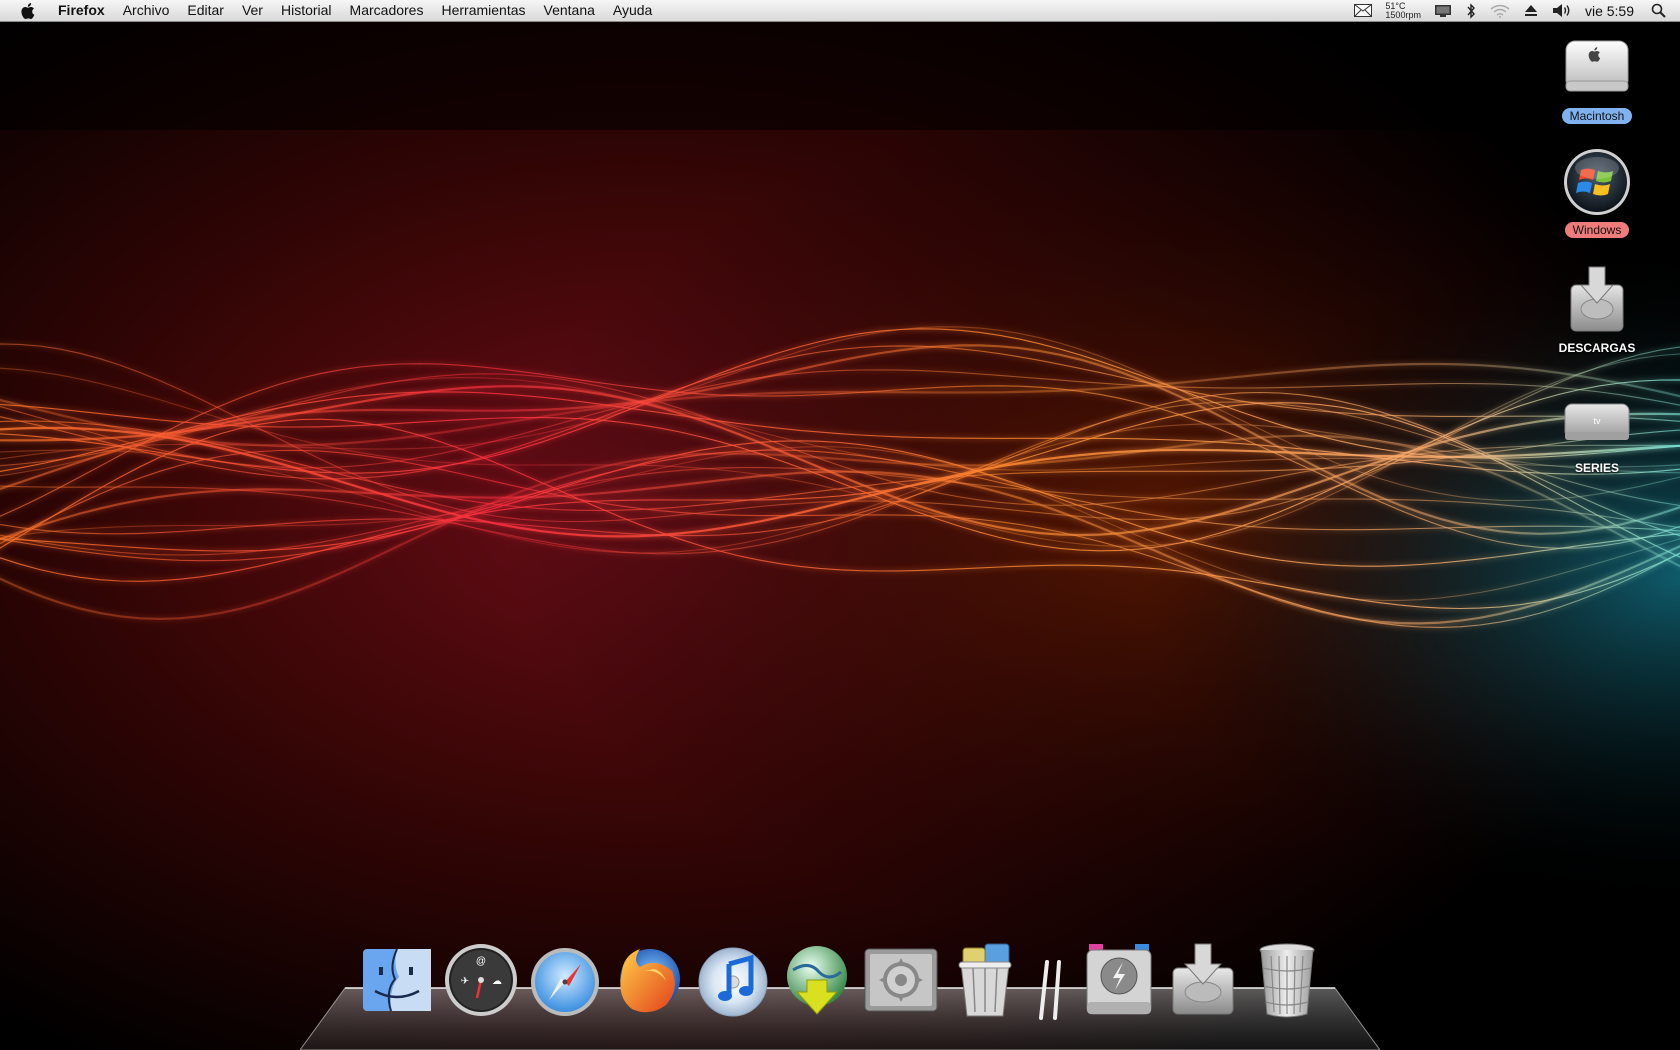 This screenshot has width=1680, height=1050. I want to click on menu-archivo: Archivo, so click(146, 10).